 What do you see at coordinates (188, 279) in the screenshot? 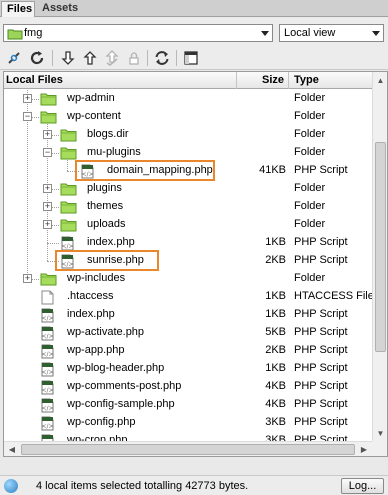
I see `folder-row: + wp-includes Folder` at bounding box center [188, 279].